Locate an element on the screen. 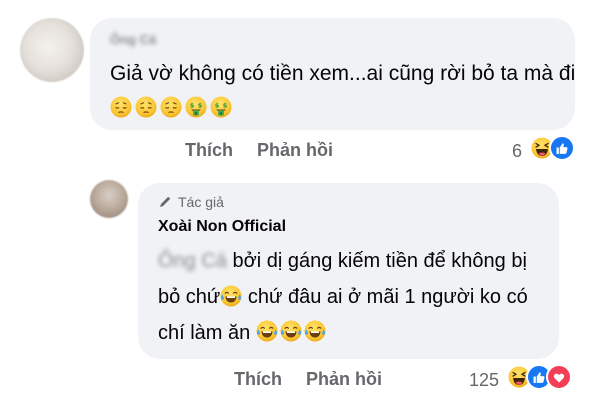  love-reaction-icon is located at coordinates (559, 377).